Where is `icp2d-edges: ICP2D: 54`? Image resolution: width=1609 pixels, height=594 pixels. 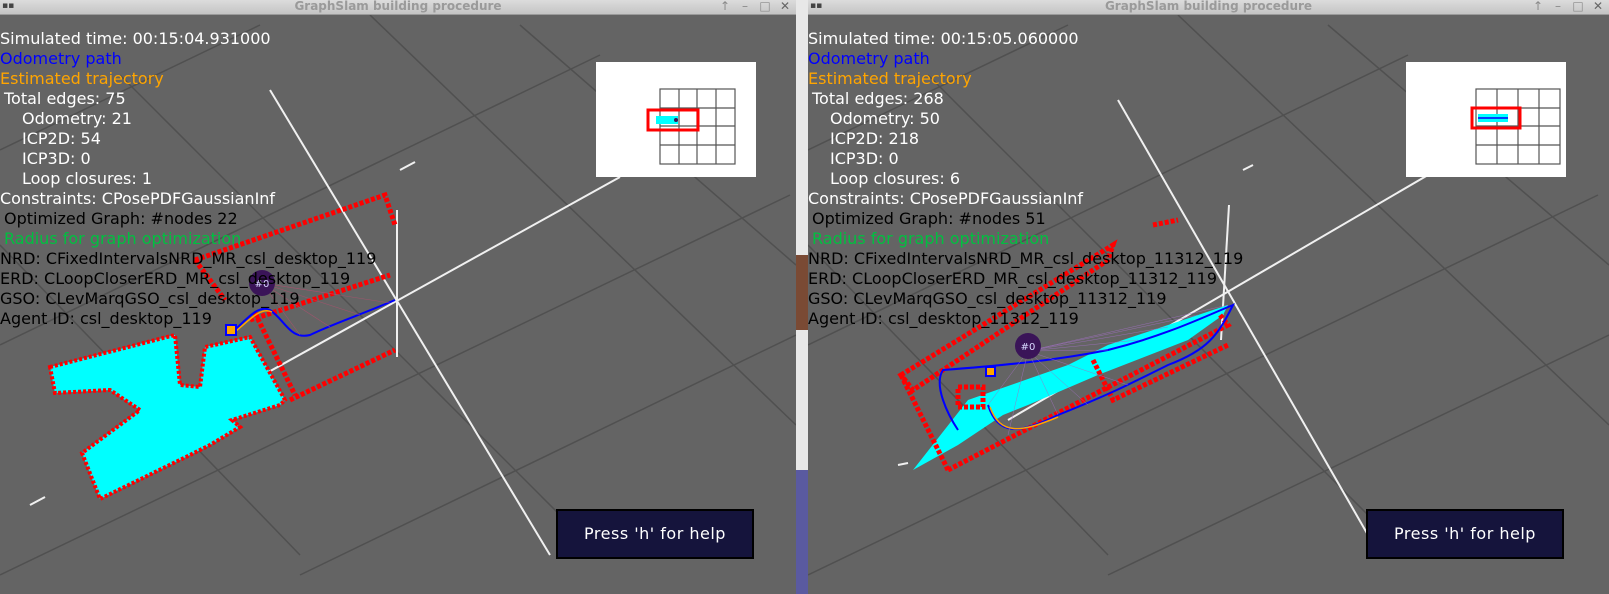 icp2d-edges: ICP2D: 54 is located at coordinates (61, 138).